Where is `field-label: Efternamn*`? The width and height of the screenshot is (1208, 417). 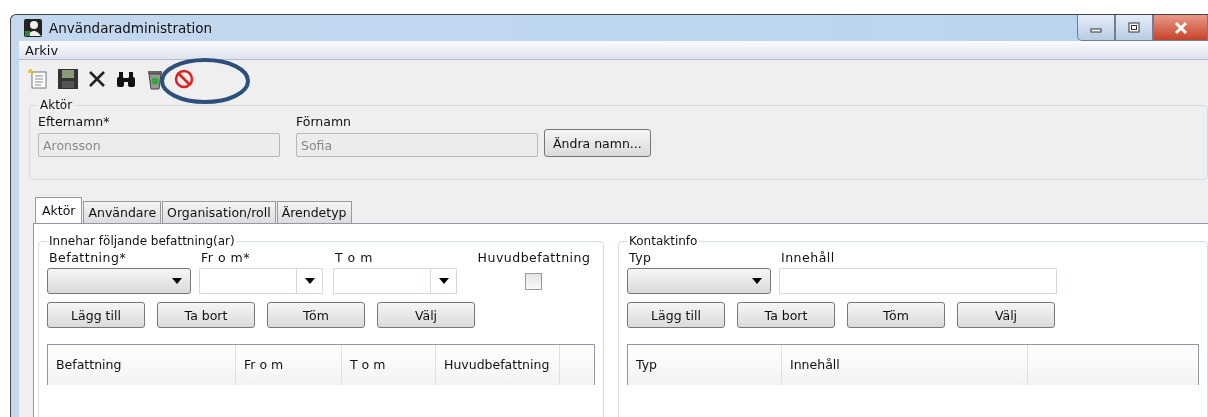
field-label: Efternamn* is located at coordinates (74, 121).